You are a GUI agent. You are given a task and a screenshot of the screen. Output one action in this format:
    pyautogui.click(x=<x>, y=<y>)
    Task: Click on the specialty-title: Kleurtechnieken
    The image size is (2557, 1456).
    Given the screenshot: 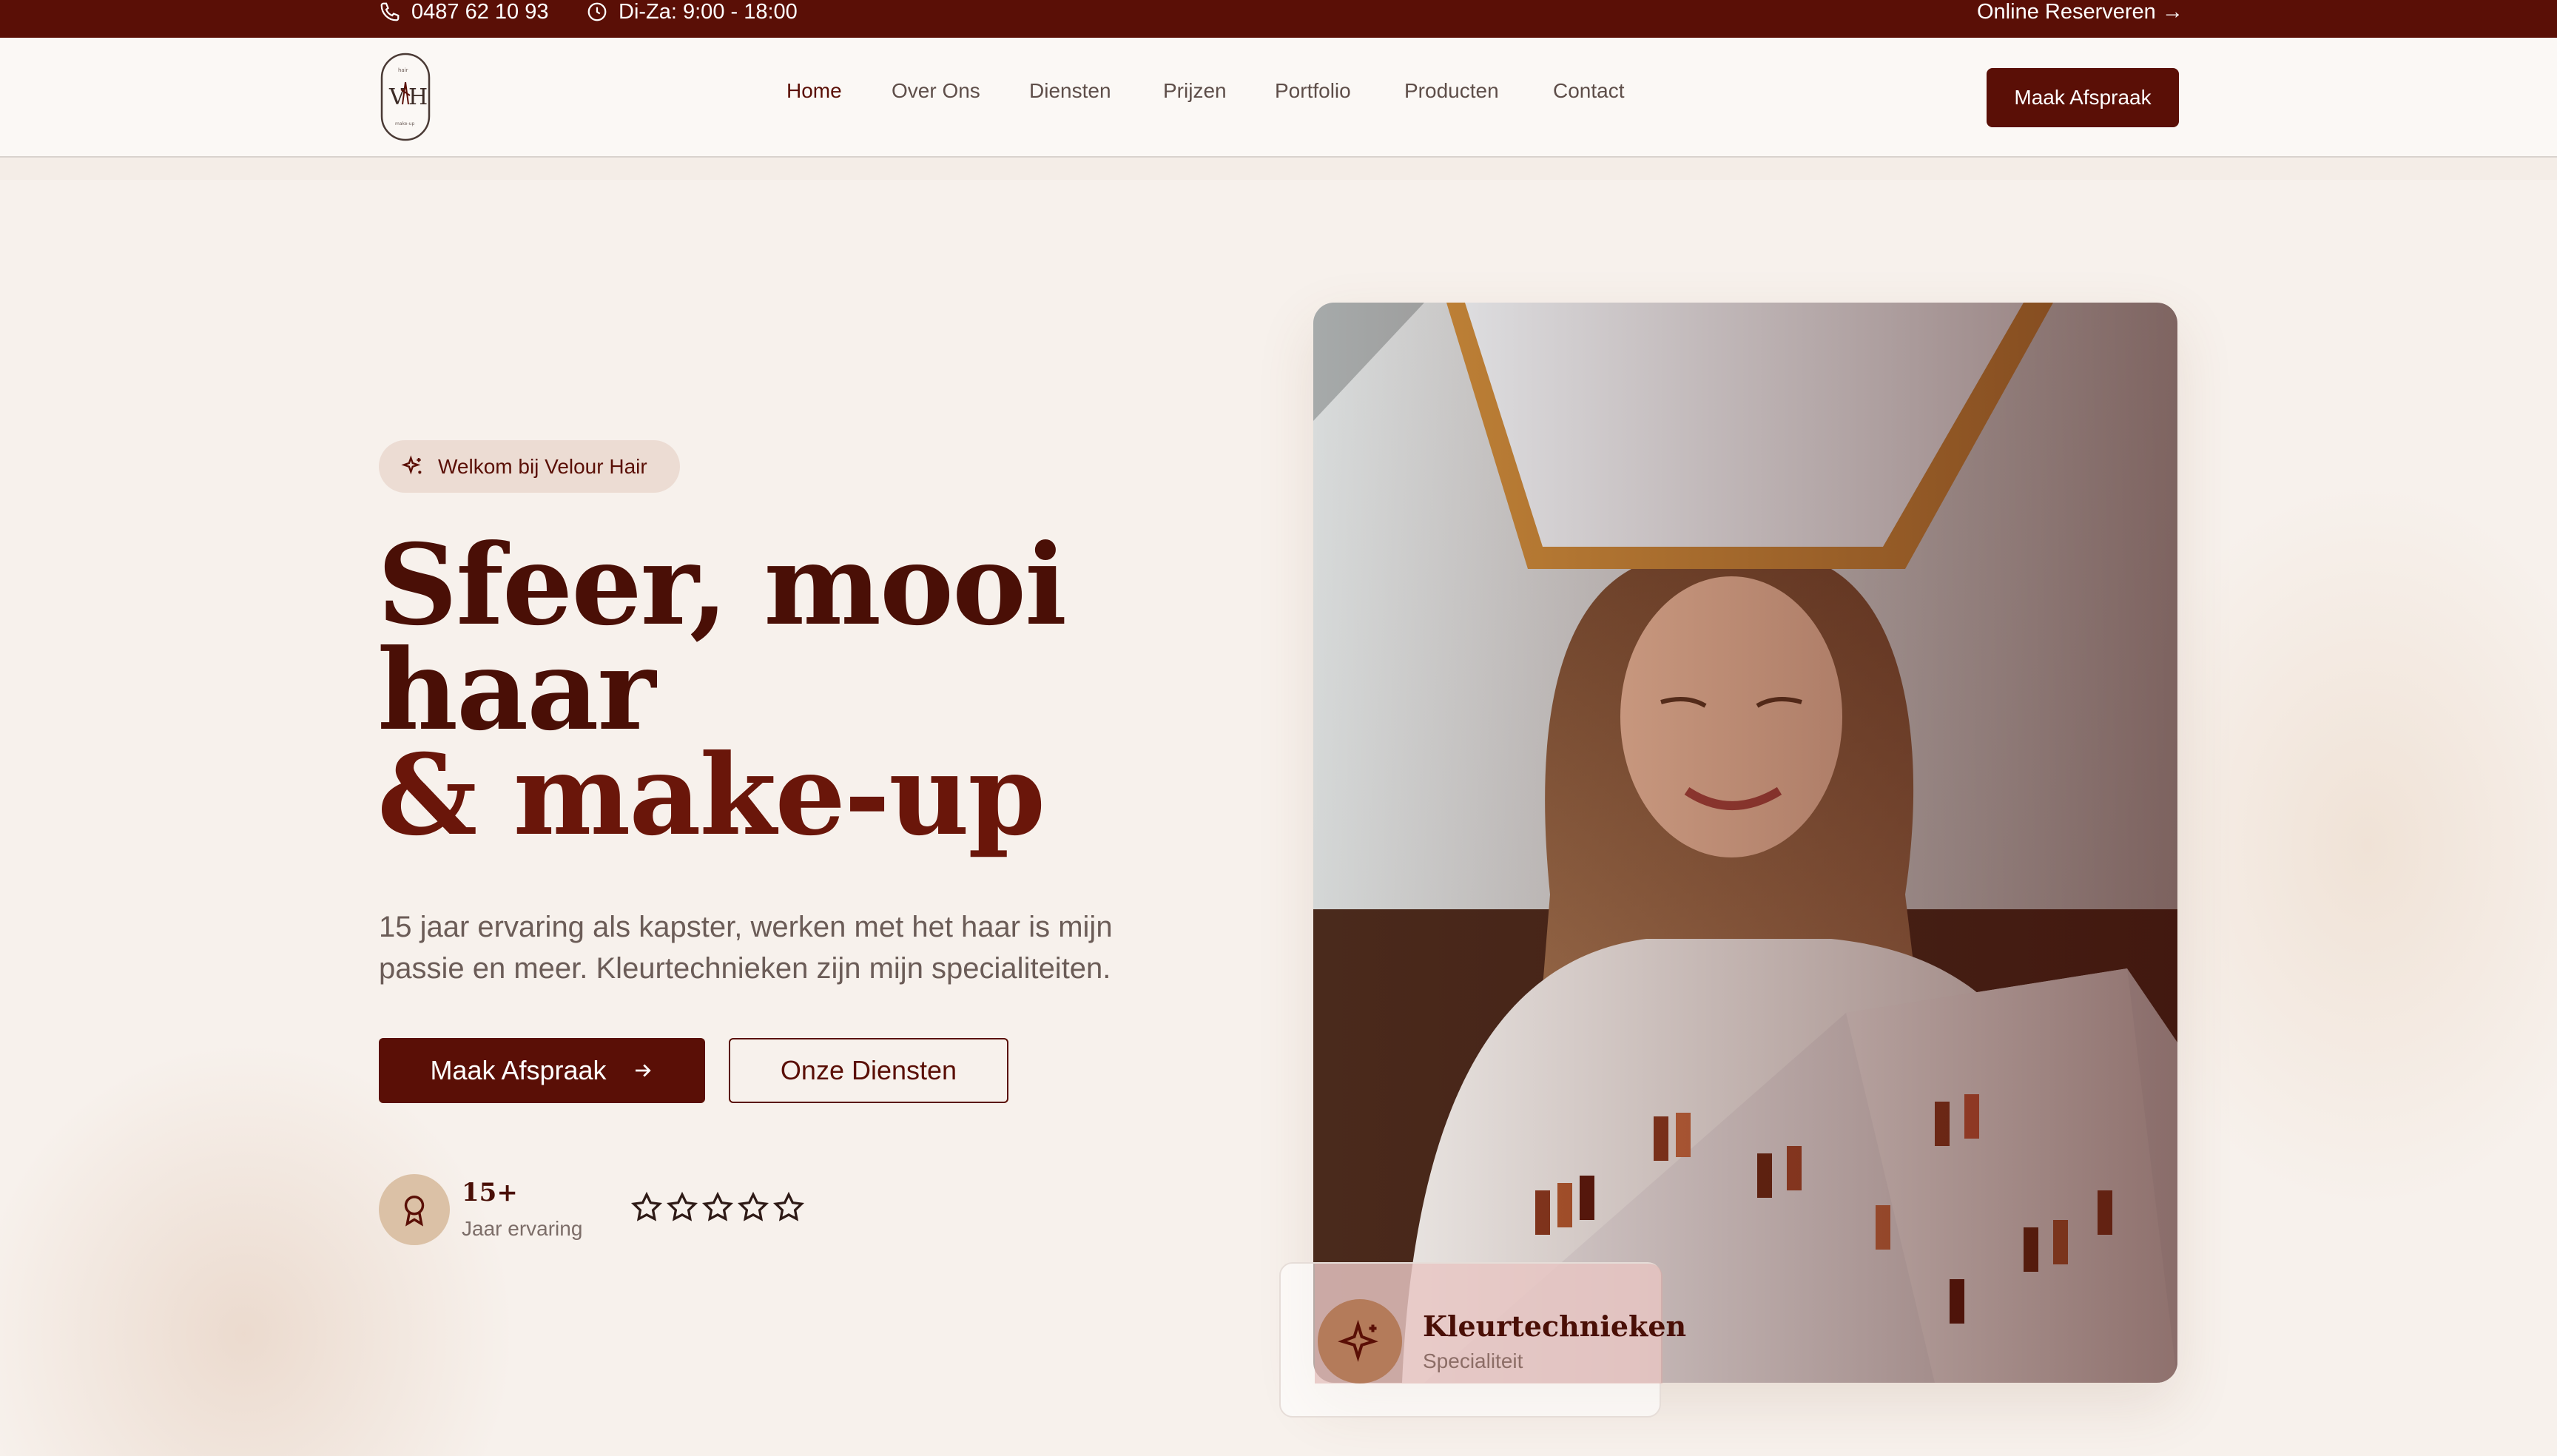 What is the action you would take?
    pyautogui.click(x=1555, y=1327)
    